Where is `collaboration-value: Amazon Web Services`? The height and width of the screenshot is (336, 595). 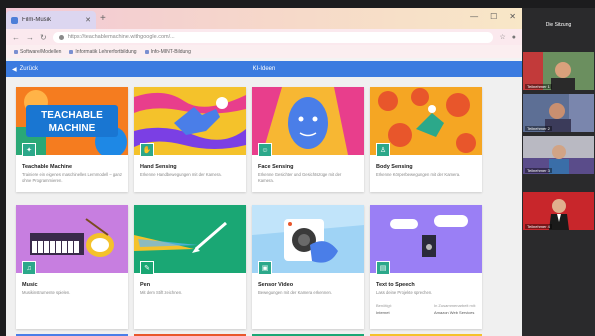 collaboration-value: Amazon Web Services is located at coordinates (454, 312).